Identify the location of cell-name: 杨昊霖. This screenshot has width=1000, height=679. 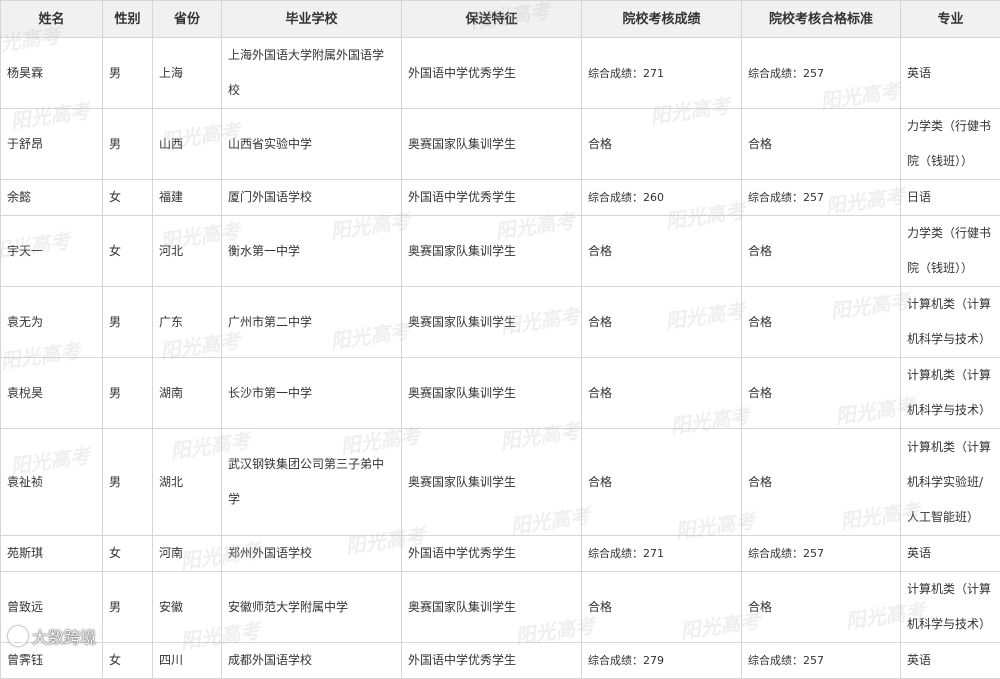
(52, 73).